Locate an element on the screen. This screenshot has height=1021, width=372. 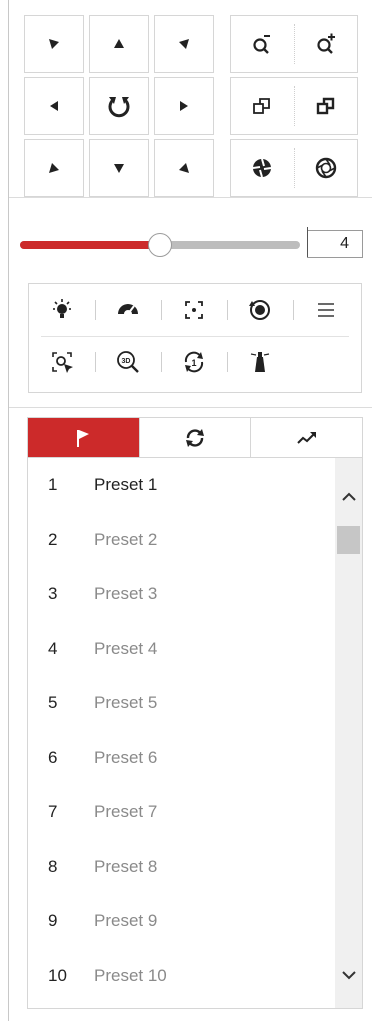
pan-right-button is located at coordinates (184, 106).